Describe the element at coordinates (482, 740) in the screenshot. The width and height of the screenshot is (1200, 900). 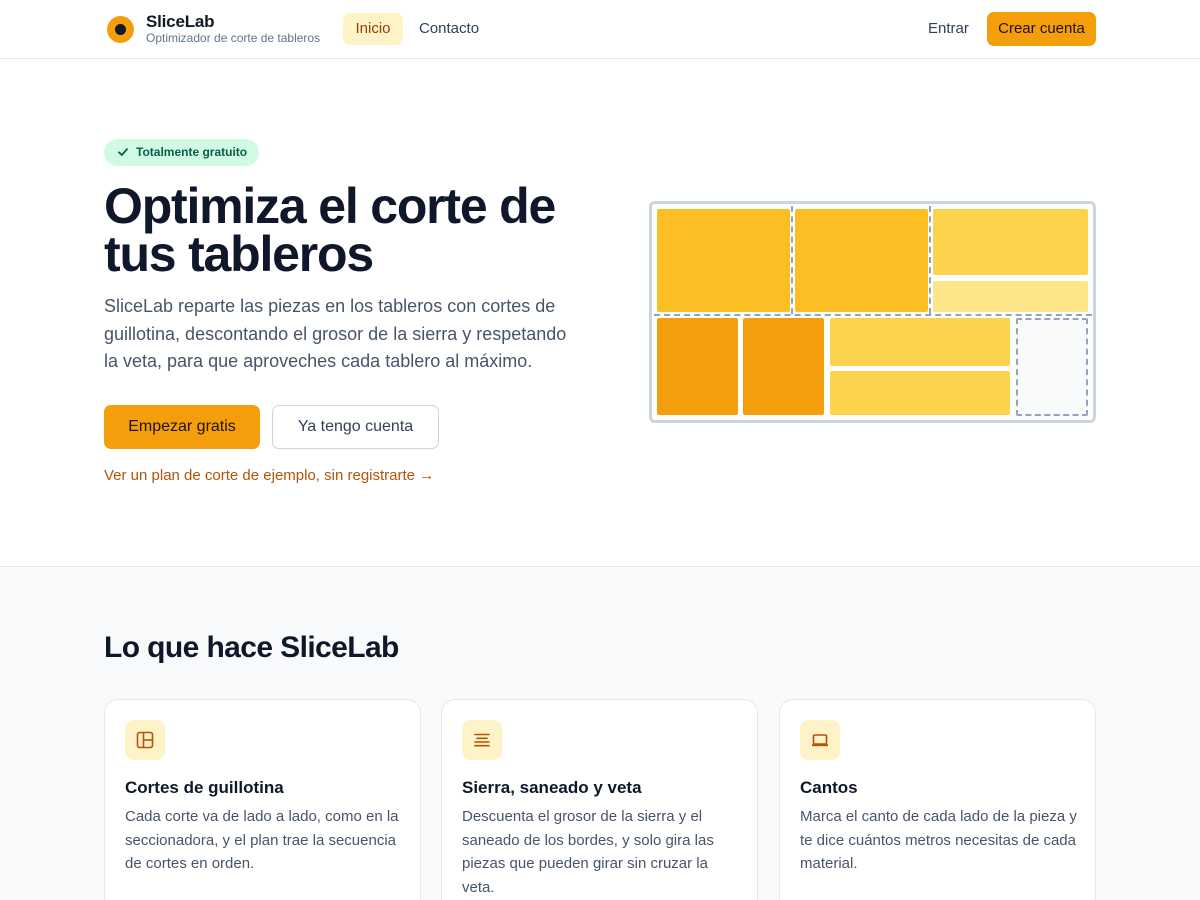
I see `lines-icon` at that location.